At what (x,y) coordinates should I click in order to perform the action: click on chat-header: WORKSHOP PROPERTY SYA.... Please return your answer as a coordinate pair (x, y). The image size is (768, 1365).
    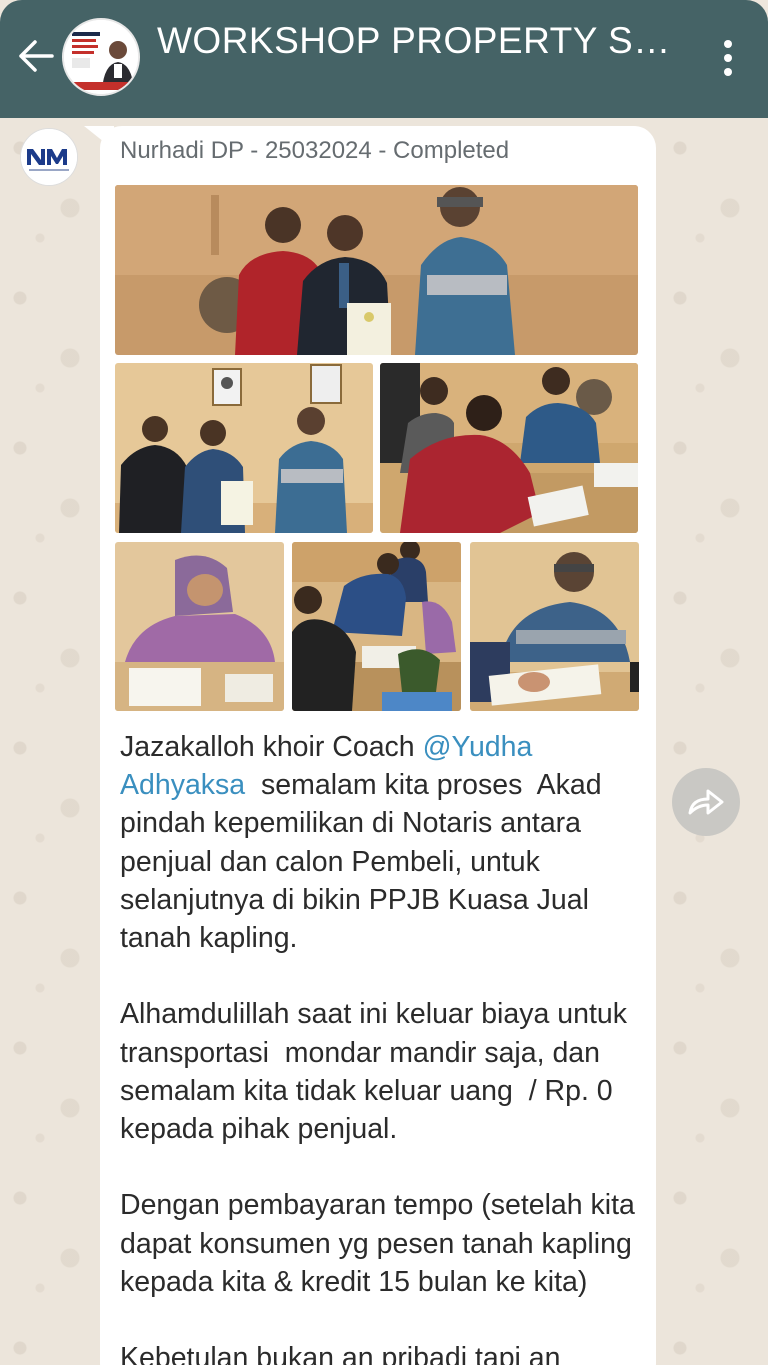
    Looking at the image, I should click on (384, 59).